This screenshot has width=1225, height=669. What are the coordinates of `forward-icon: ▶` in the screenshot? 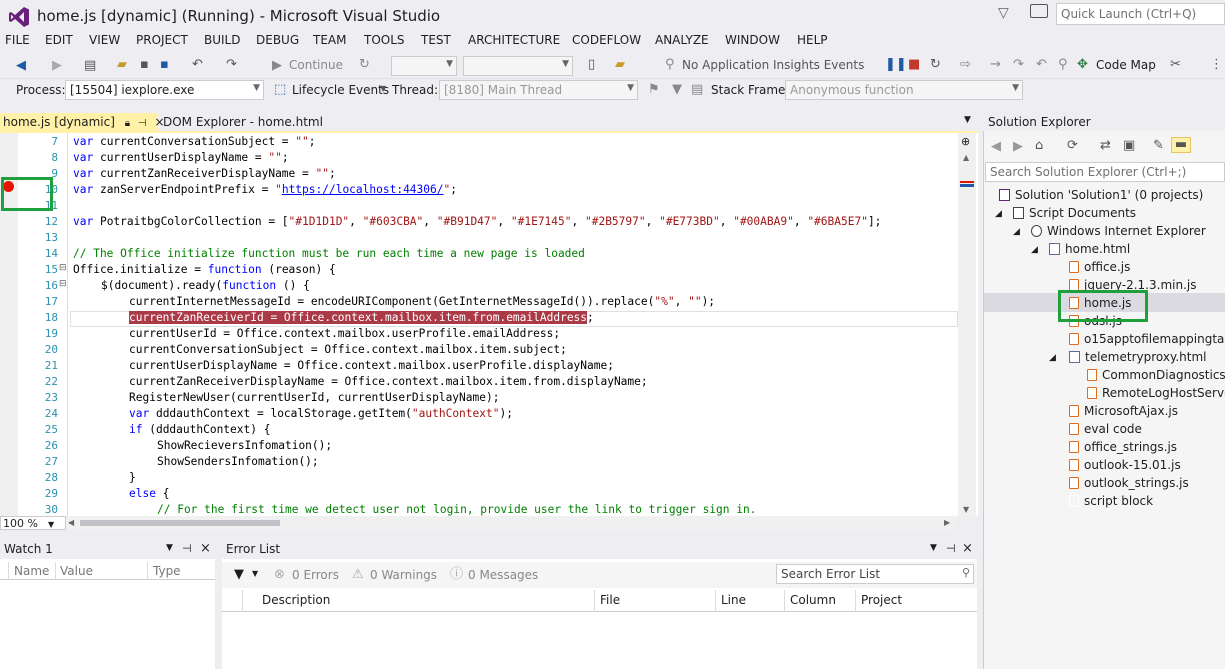 It's located at (1018, 146).